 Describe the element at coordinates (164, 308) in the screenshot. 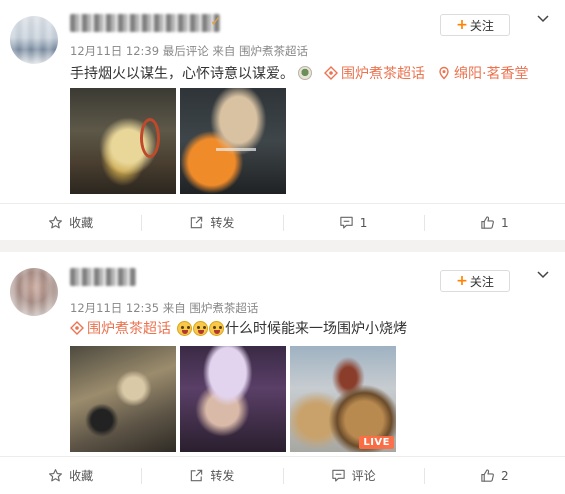

I see `post-meta: 12月11日 12:35 来自 围炉煮茶超话` at that location.